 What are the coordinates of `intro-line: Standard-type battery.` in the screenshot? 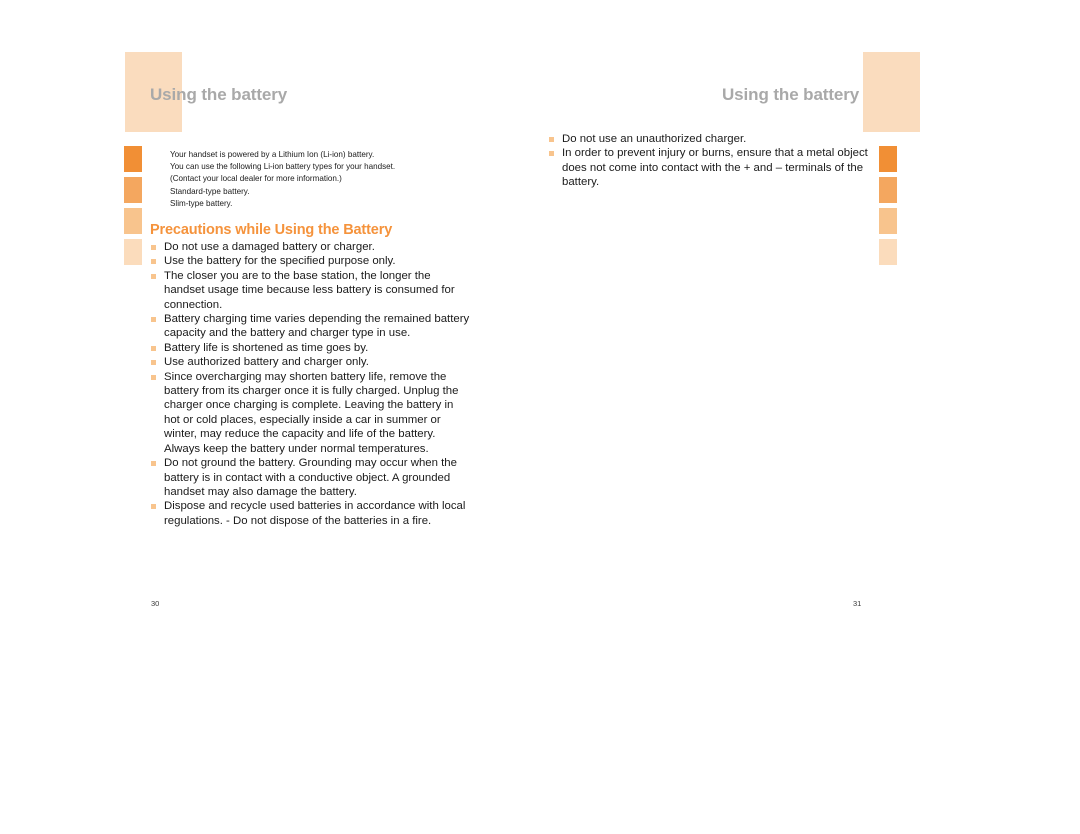 It's located at (210, 191).